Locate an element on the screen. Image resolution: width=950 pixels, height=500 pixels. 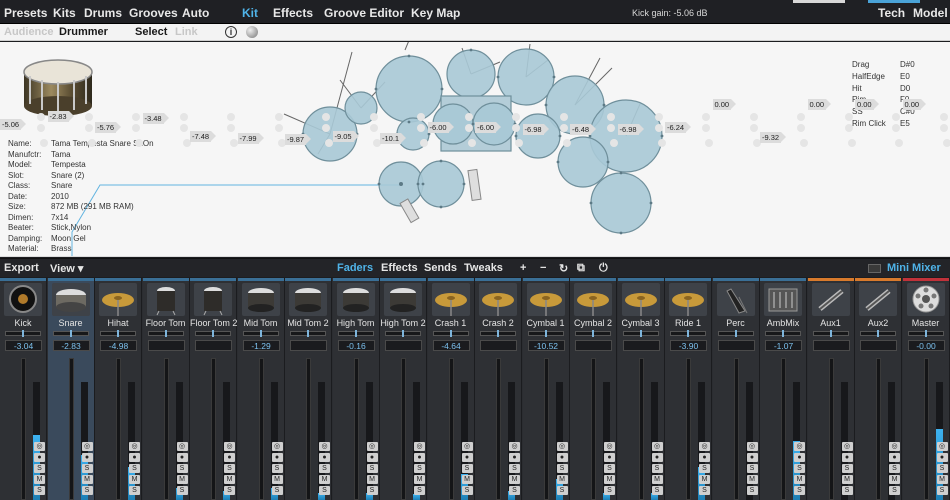
channel-strip-mid-tom: Mid Tom -1.29 -7.99 ◎ ● S M S is located at coordinates (261, 306).